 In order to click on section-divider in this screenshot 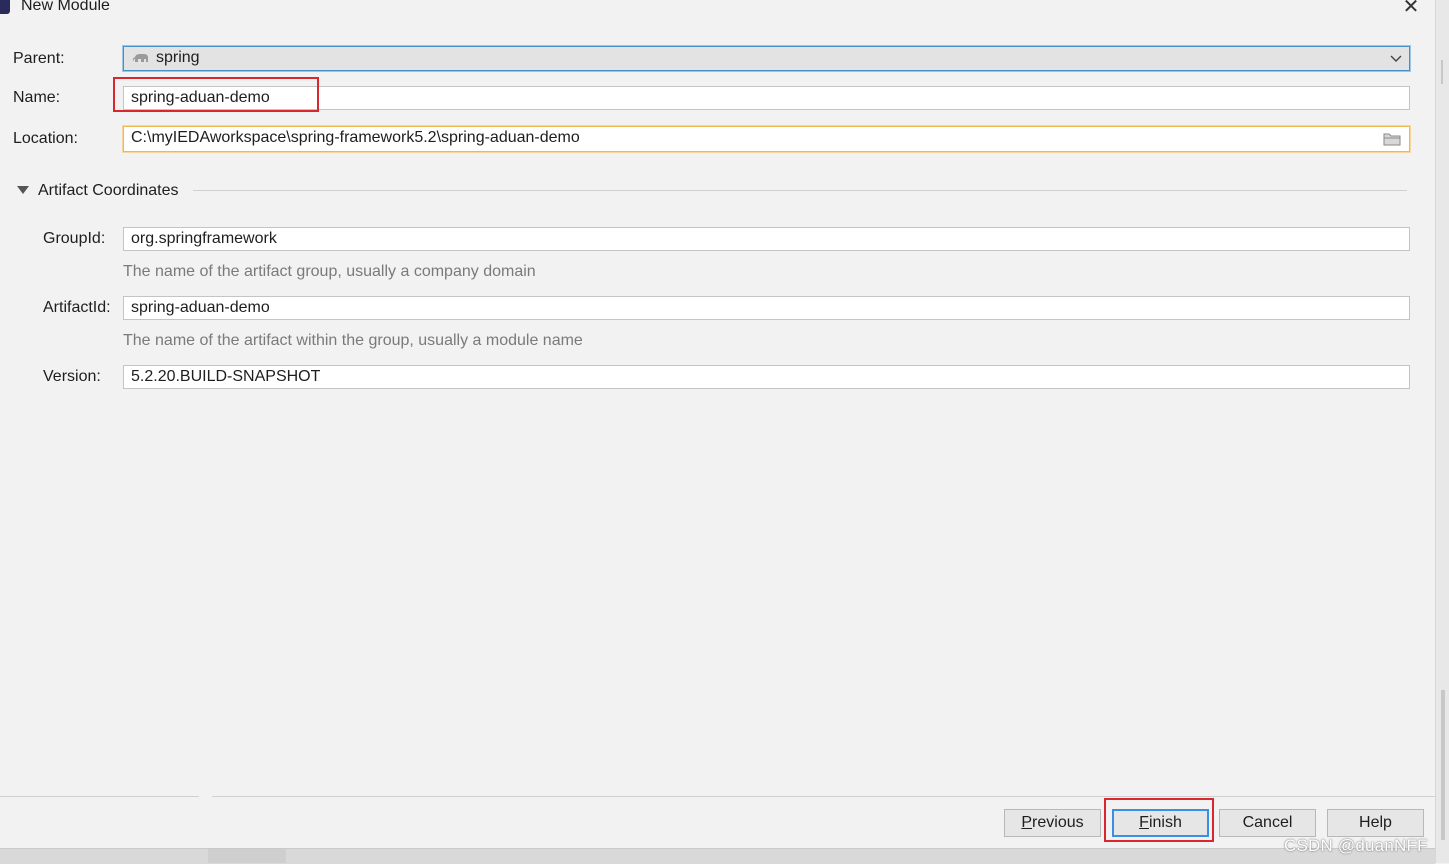, I will do `click(800, 190)`.